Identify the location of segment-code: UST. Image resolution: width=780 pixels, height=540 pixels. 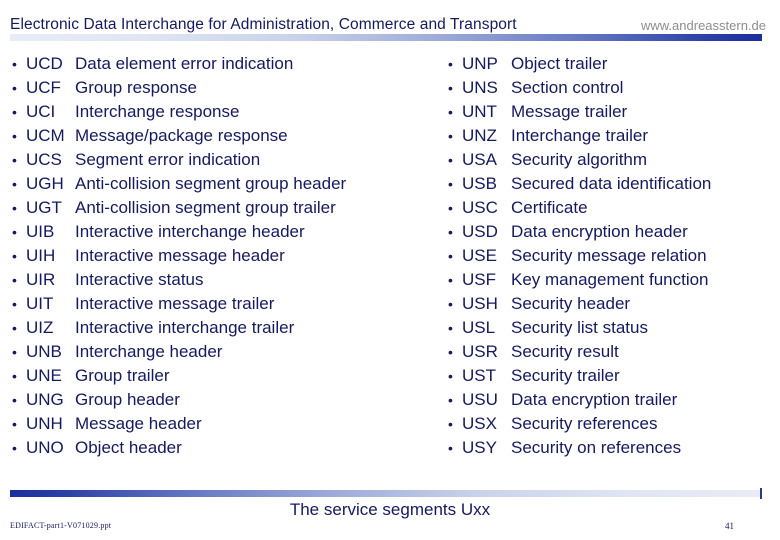
(479, 375).